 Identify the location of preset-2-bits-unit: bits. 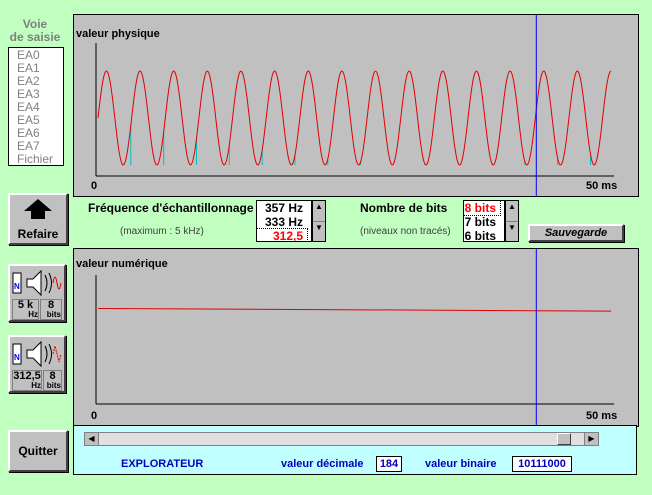
(53, 385).